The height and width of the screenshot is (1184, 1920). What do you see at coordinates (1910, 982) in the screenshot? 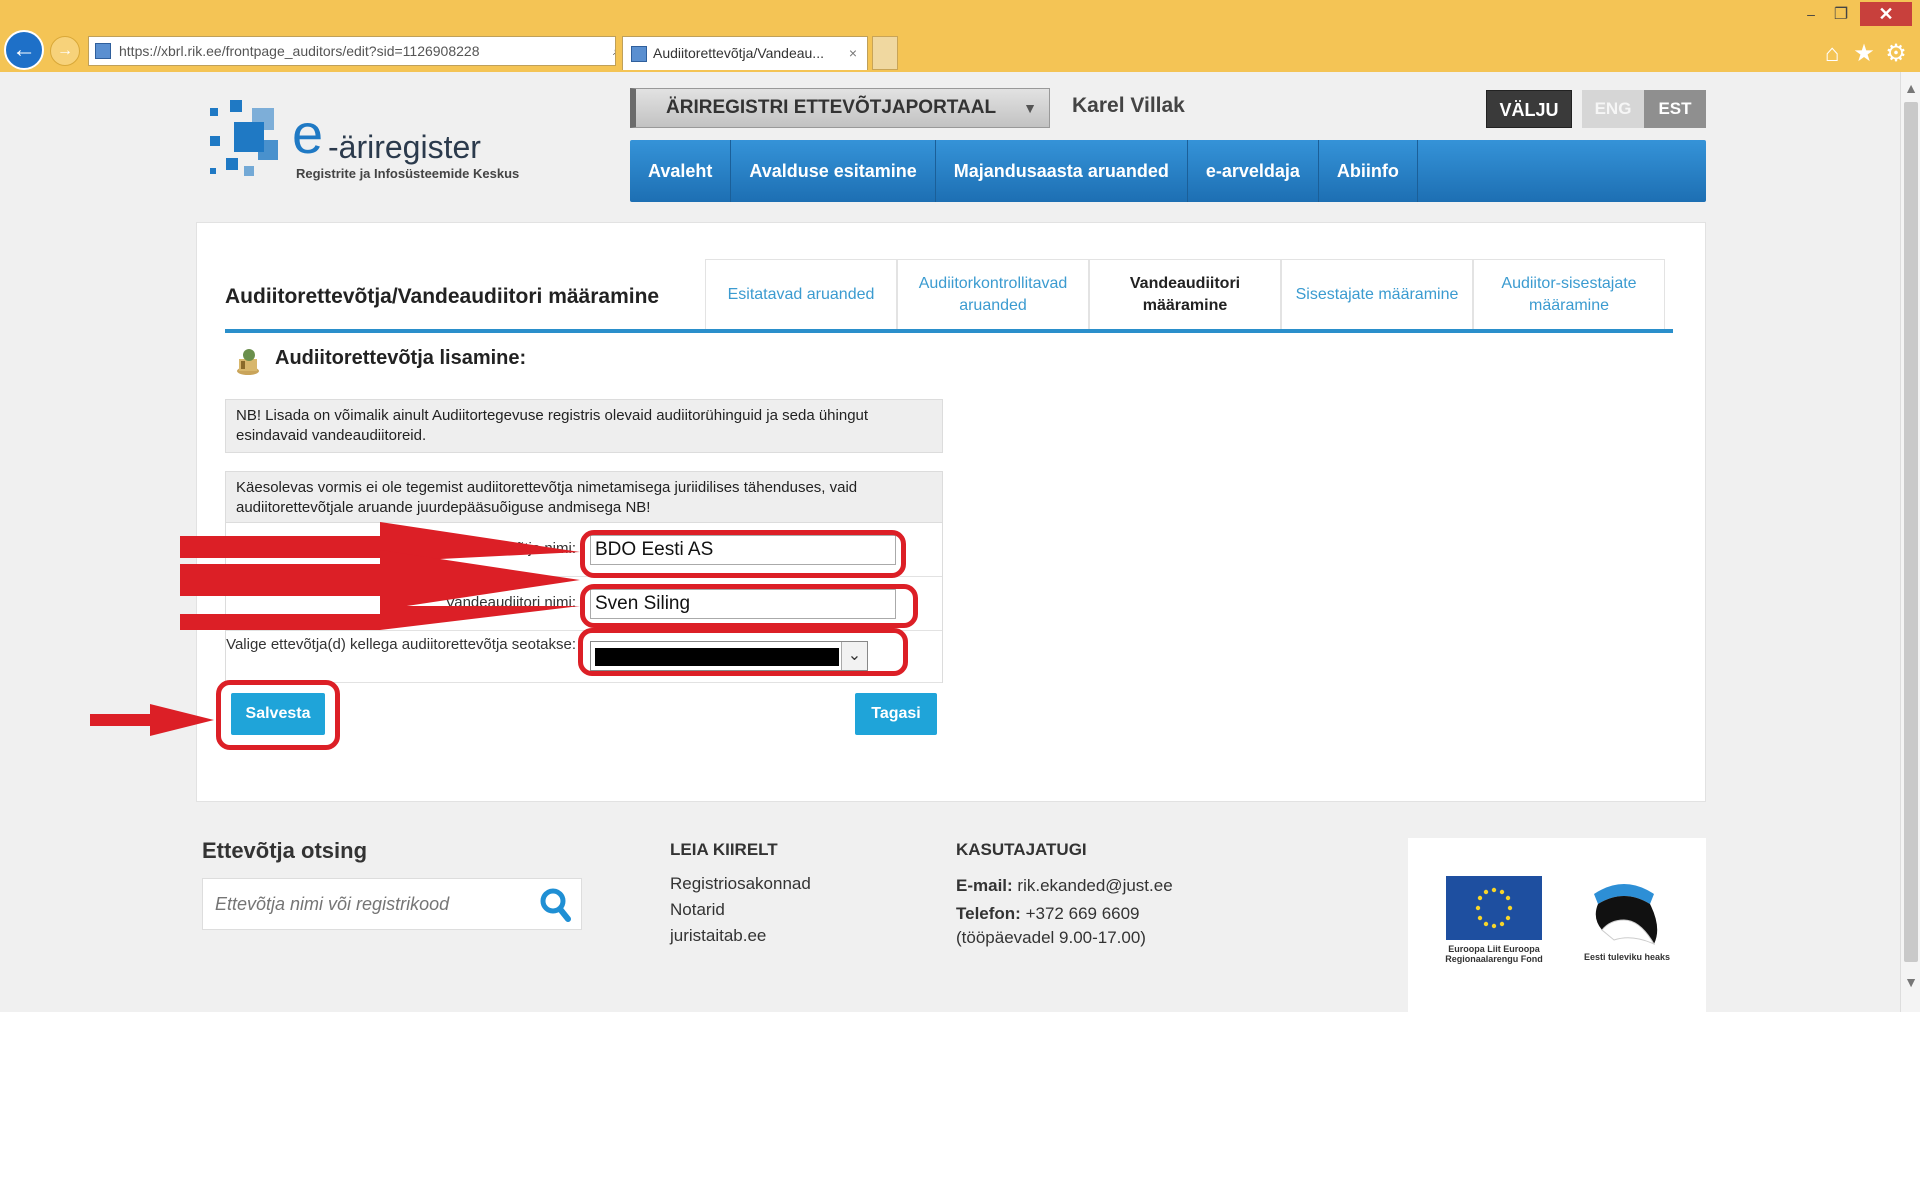
I see `scroll-down-icon: ▼` at bounding box center [1910, 982].